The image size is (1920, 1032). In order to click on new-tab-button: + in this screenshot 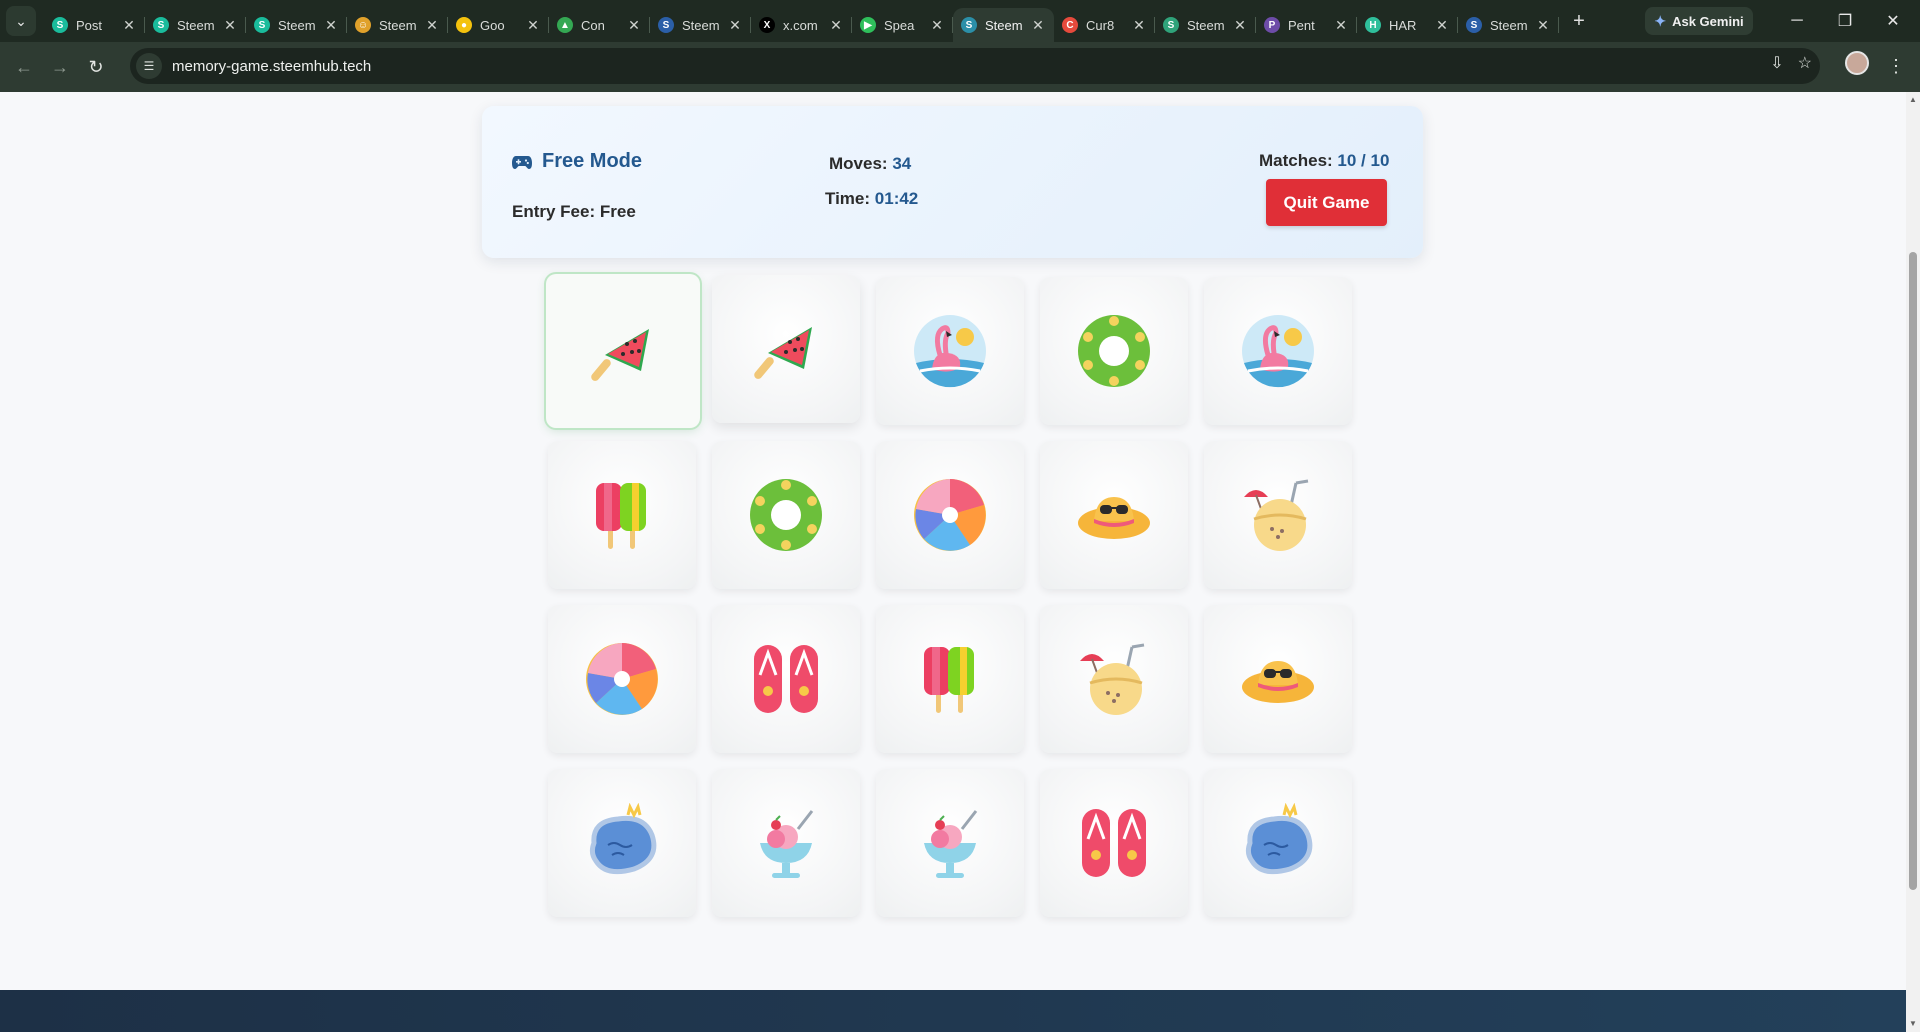, I will do `click(1579, 21)`.